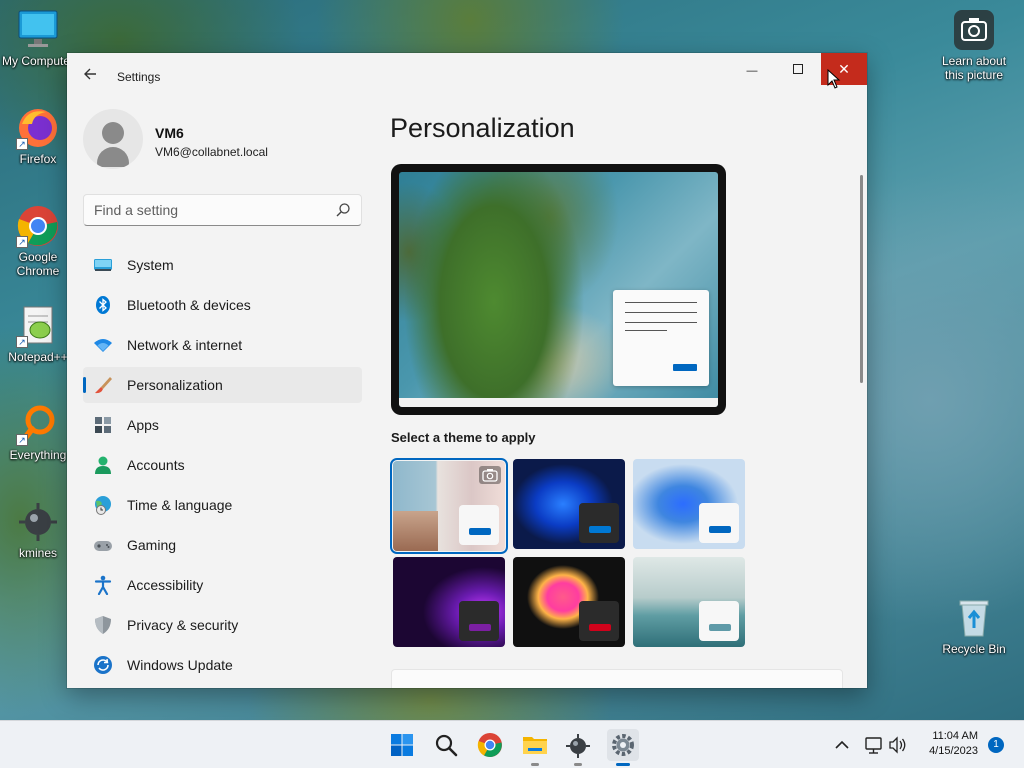  I want to click on maximize-button, so click(798, 69).